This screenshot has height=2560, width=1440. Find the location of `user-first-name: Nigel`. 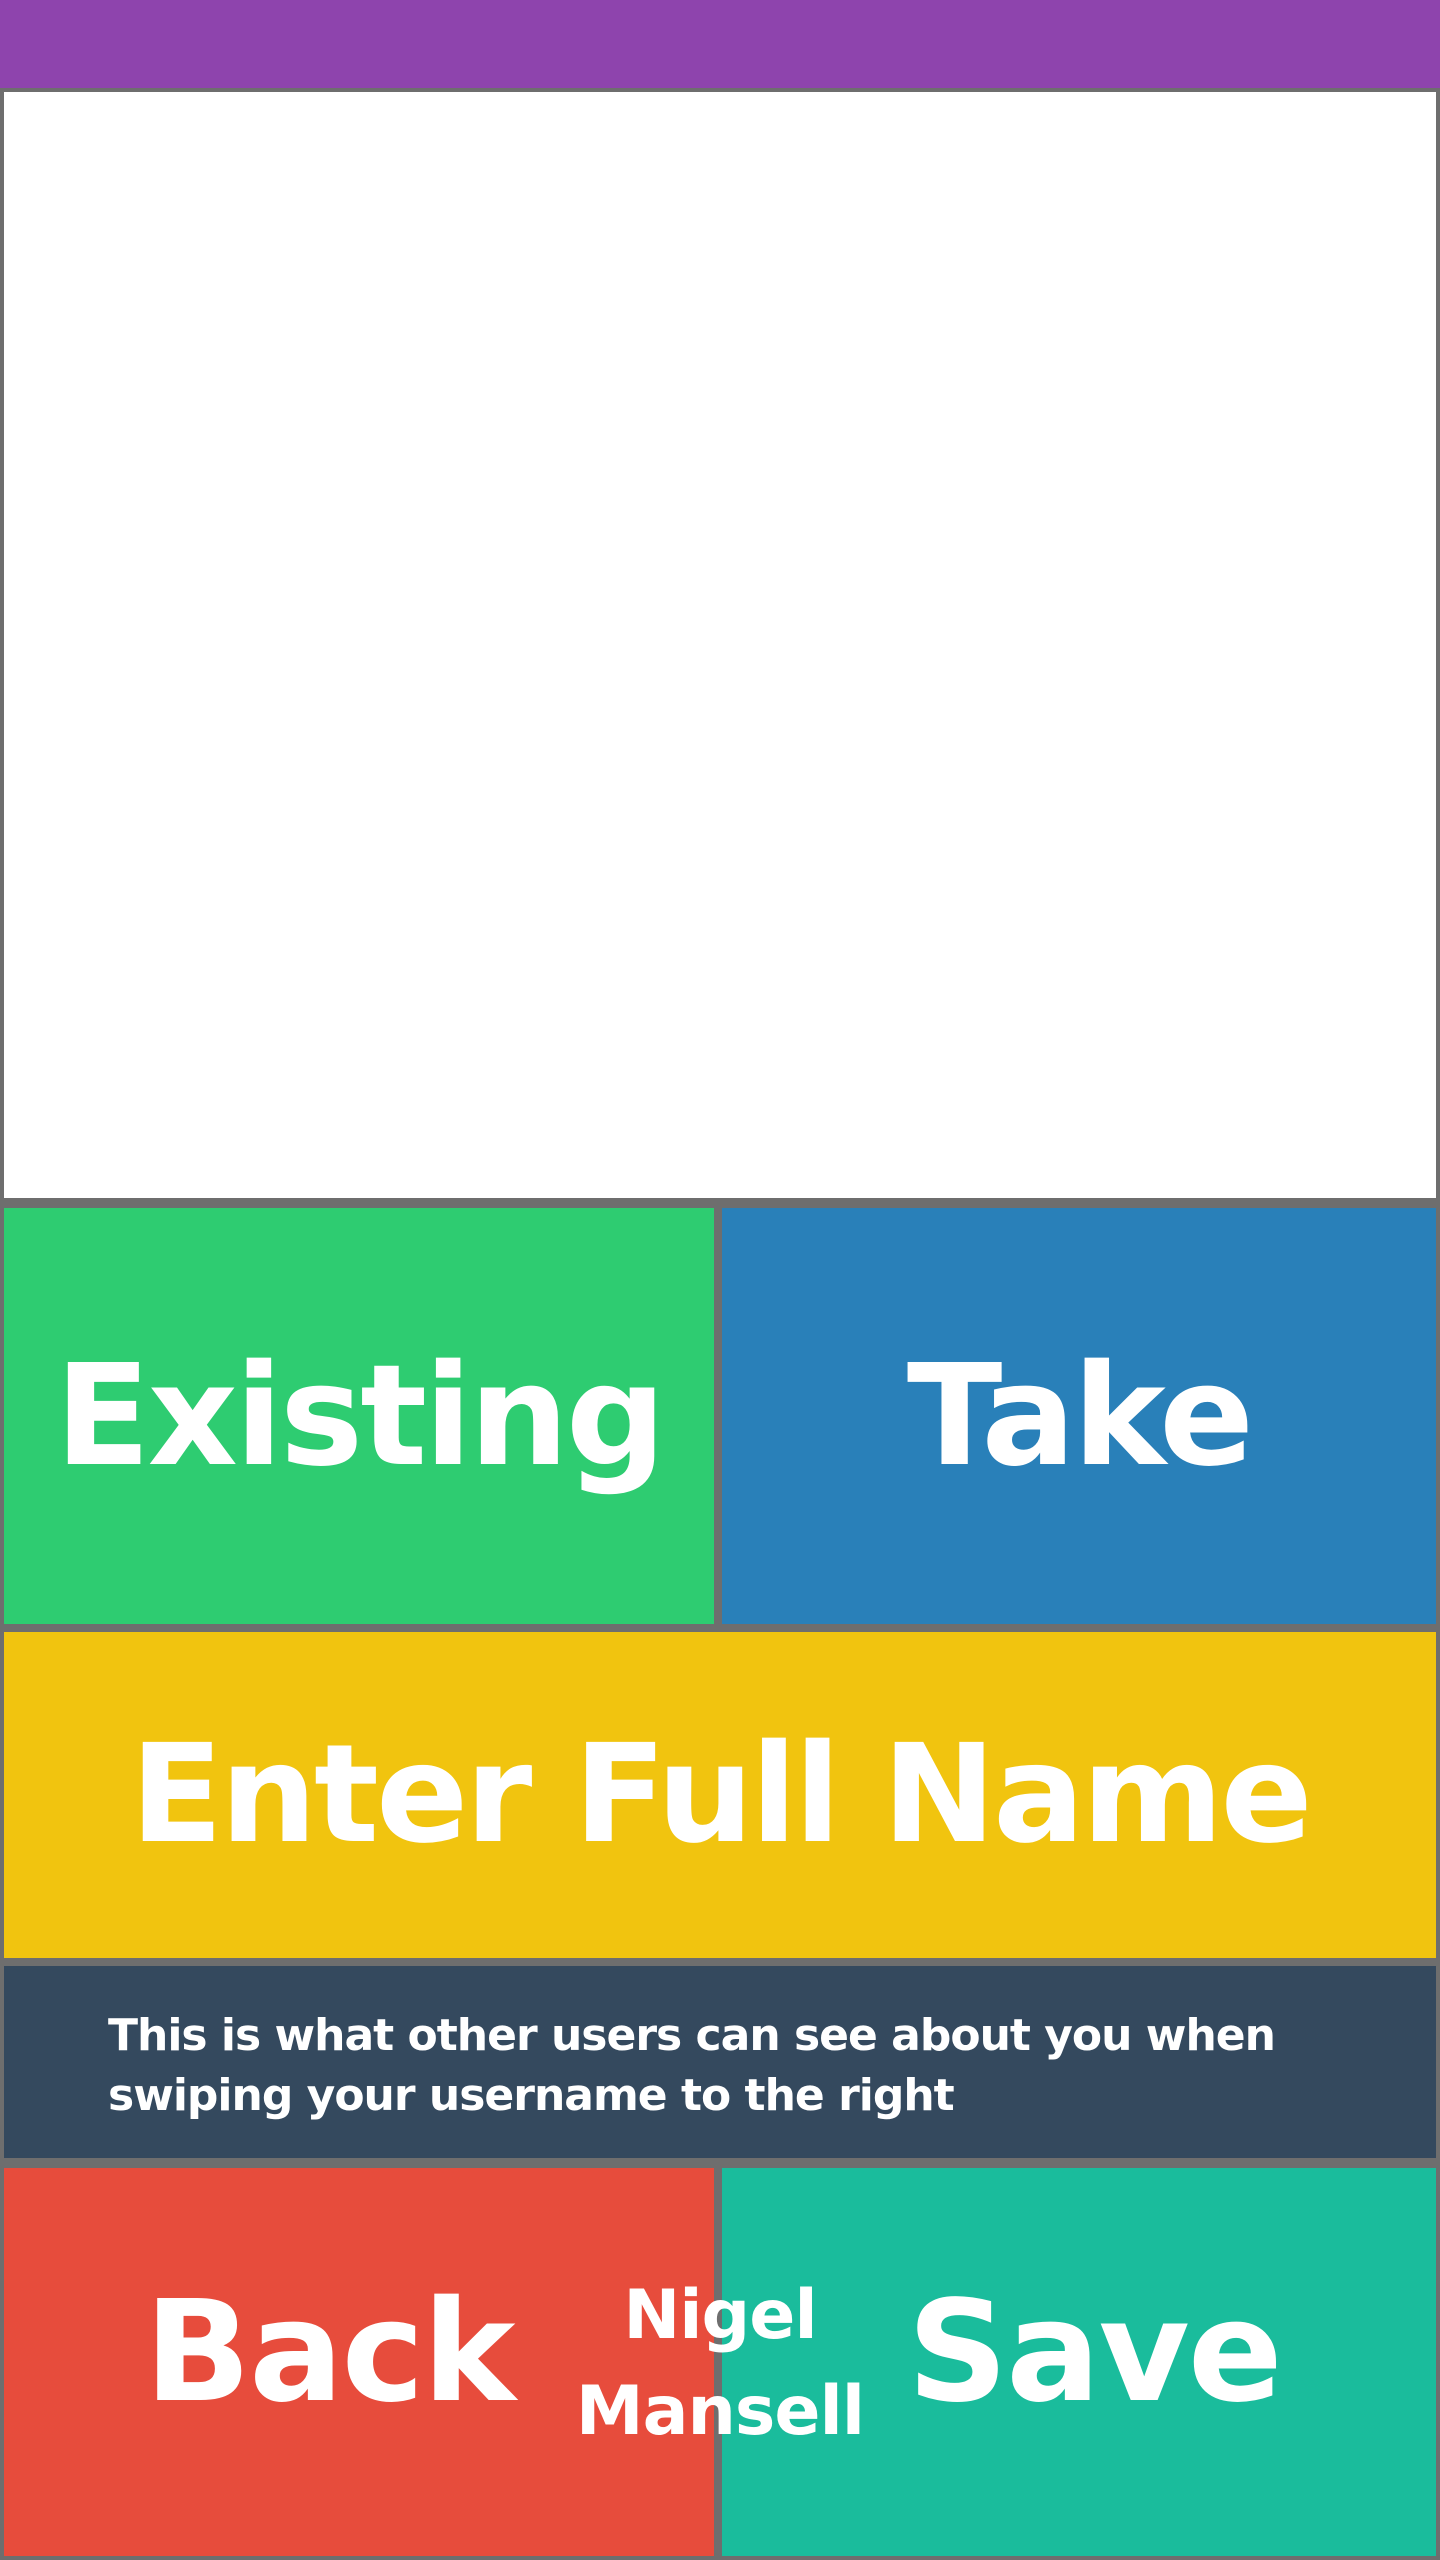

user-first-name: Nigel is located at coordinates (720, 2315).